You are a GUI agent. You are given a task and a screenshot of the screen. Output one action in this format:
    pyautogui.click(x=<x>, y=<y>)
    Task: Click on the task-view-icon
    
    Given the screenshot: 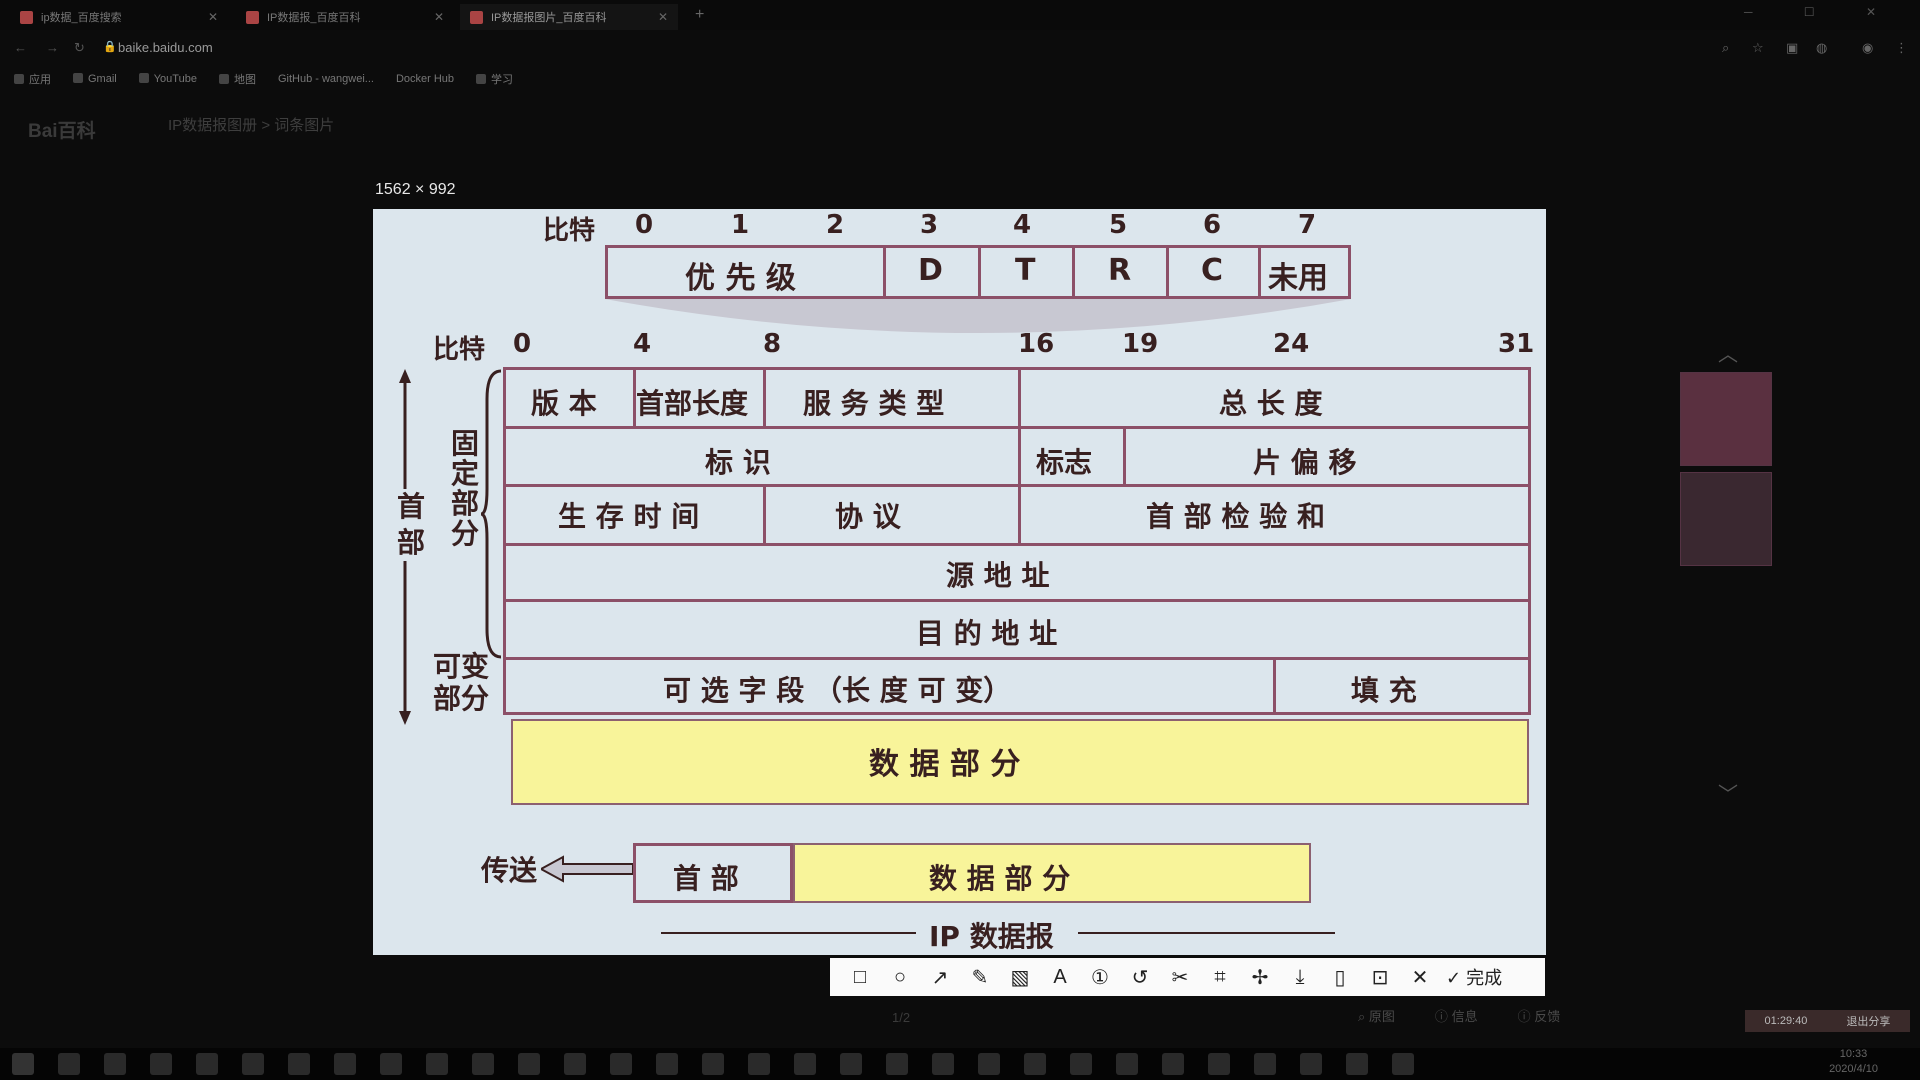 What is the action you would take?
    pyautogui.click(x=161, y=1064)
    